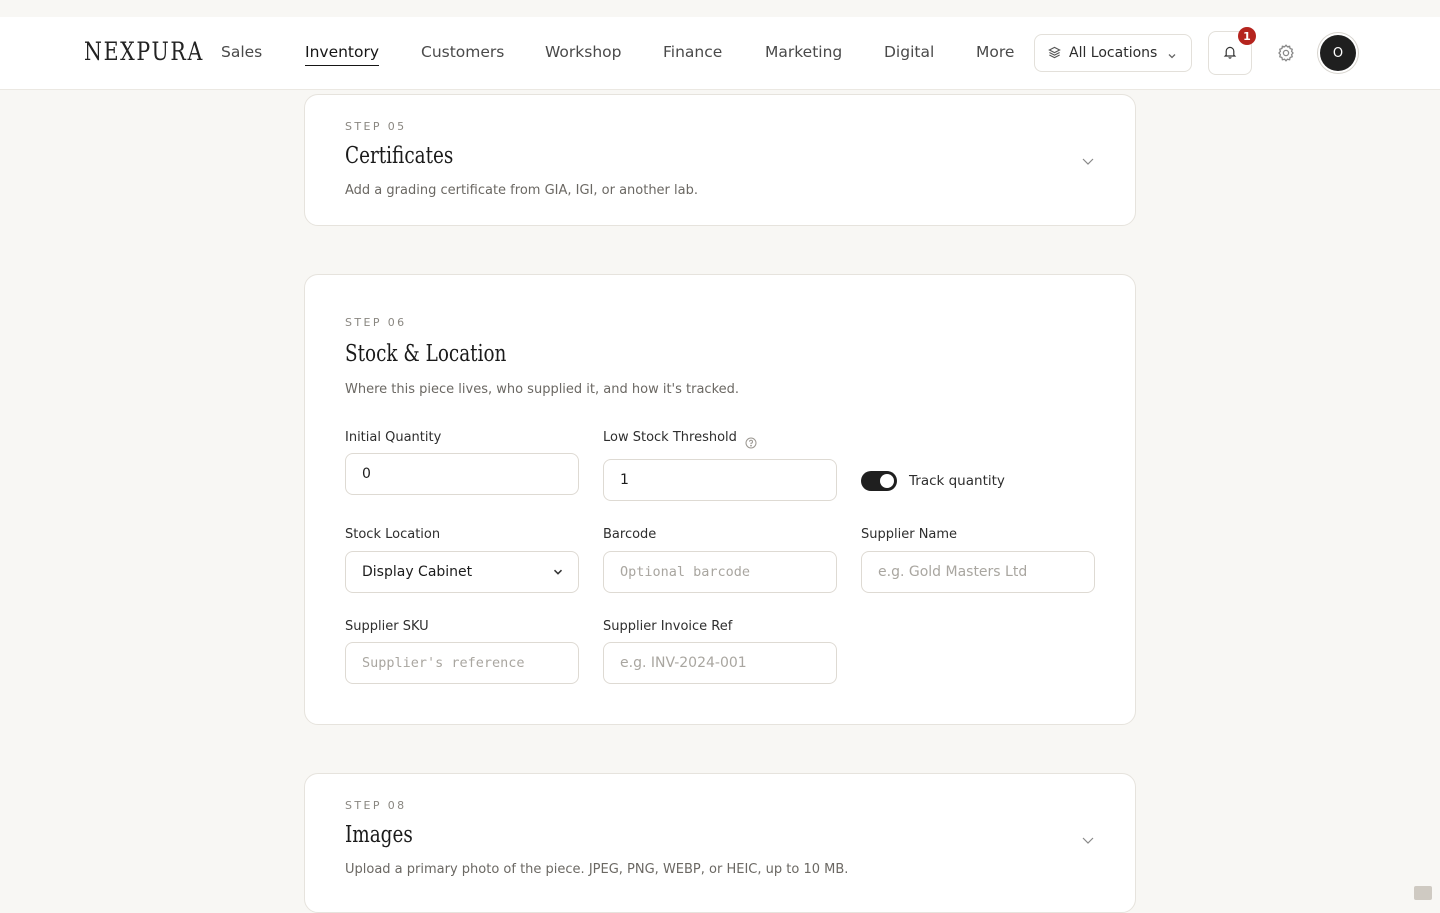 The width and height of the screenshot is (1440, 913). I want to click on user-avatar: O, so click(1338, 53).